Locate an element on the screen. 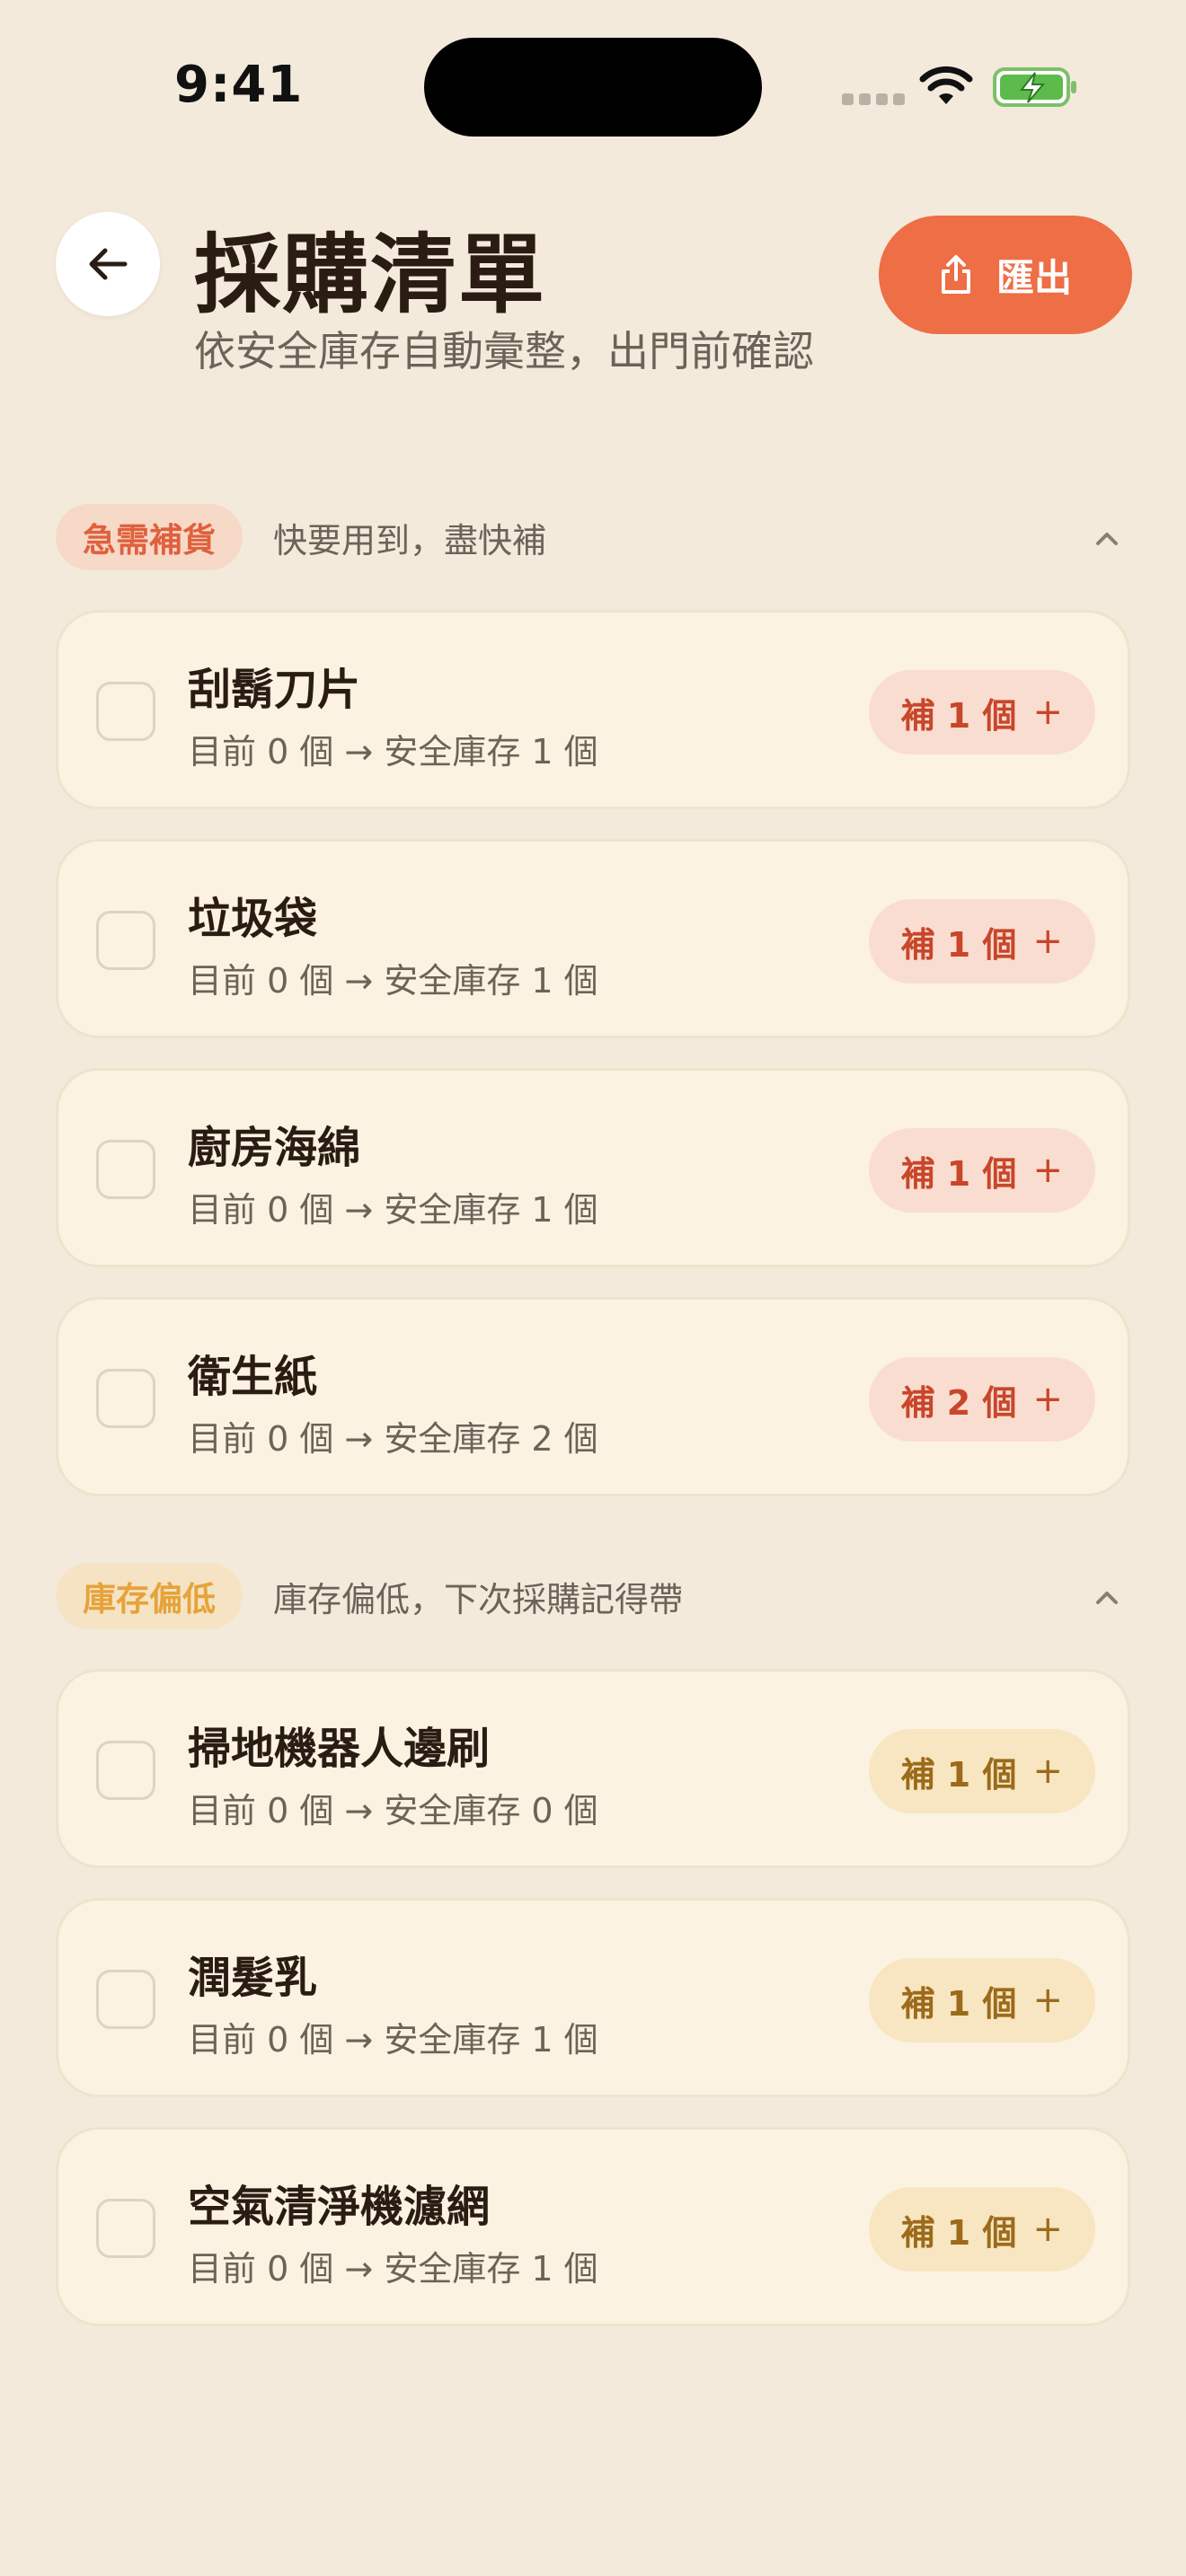  cellular-signal-icon is located at coordinates (873, 99).